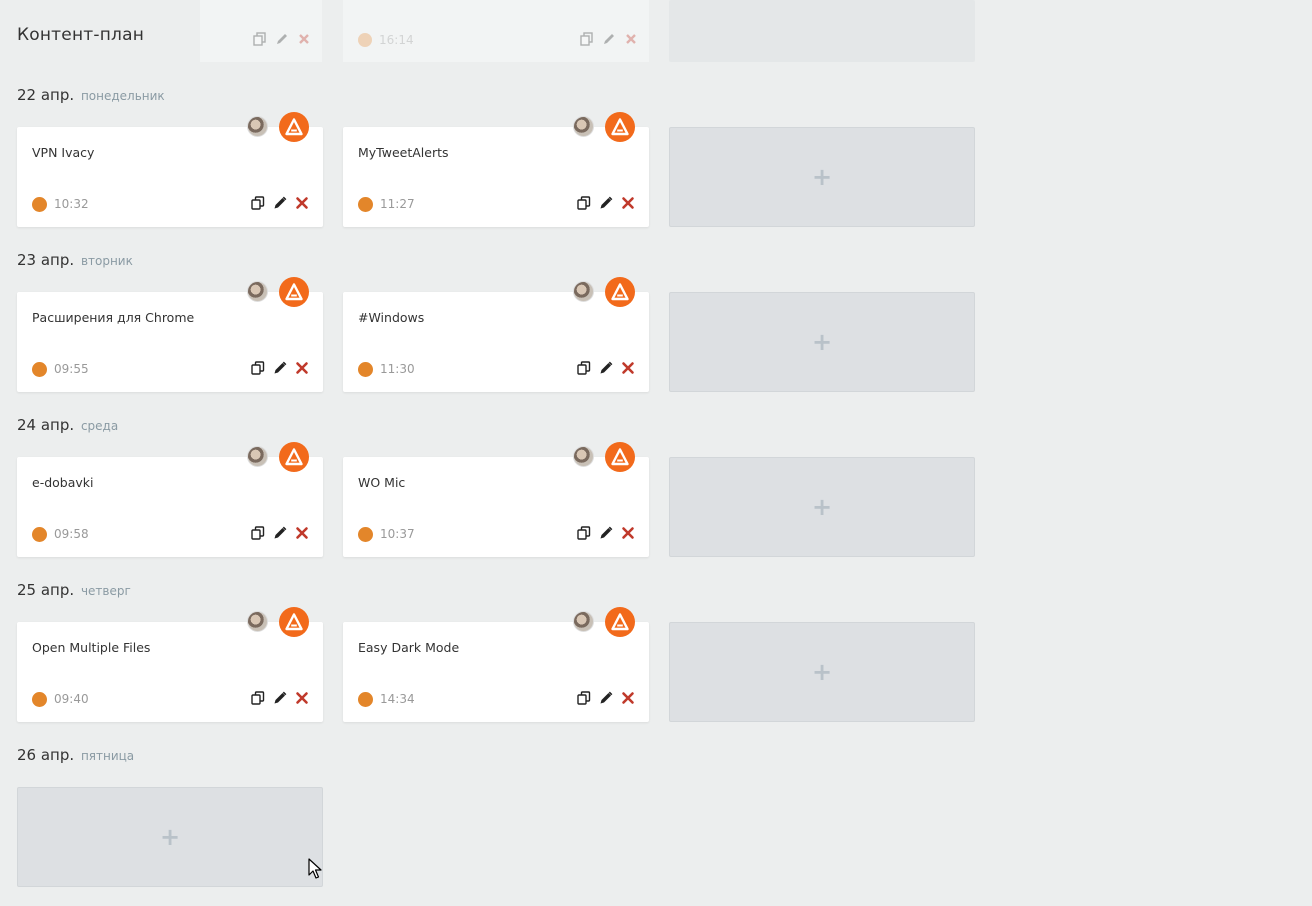 Image resolution: width=1312 pixels, height=906 pixels. What do you see at coordinates (822, 31) in the screenshot?
I see `ghost-add-slot` at bounding box center [822, 31].